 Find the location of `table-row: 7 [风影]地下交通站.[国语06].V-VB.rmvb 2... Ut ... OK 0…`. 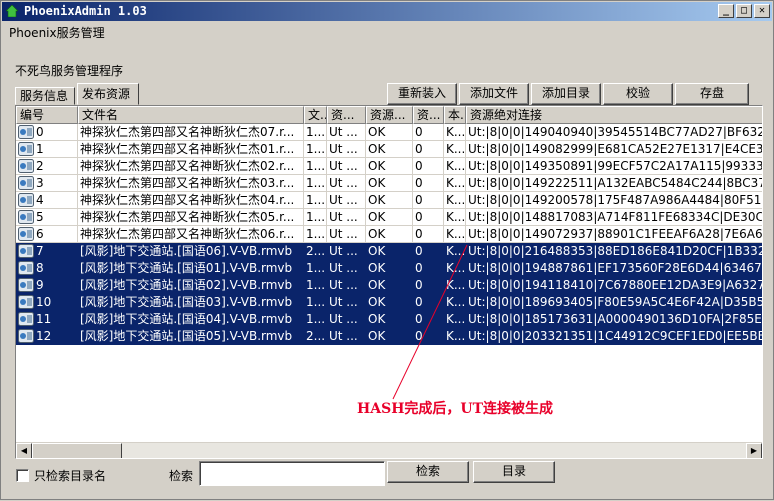

table-row: 7 [风影]地下交通站.[国语06].V-VB.rmvb 2... Ut ... OK 0… is located at coordinates (389, 251).